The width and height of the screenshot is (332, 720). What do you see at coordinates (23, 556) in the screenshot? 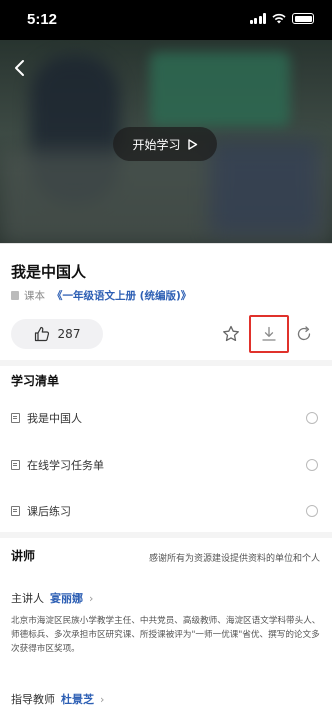
I see `lecturer-title: 讲师` at bounding box center [23, 556].